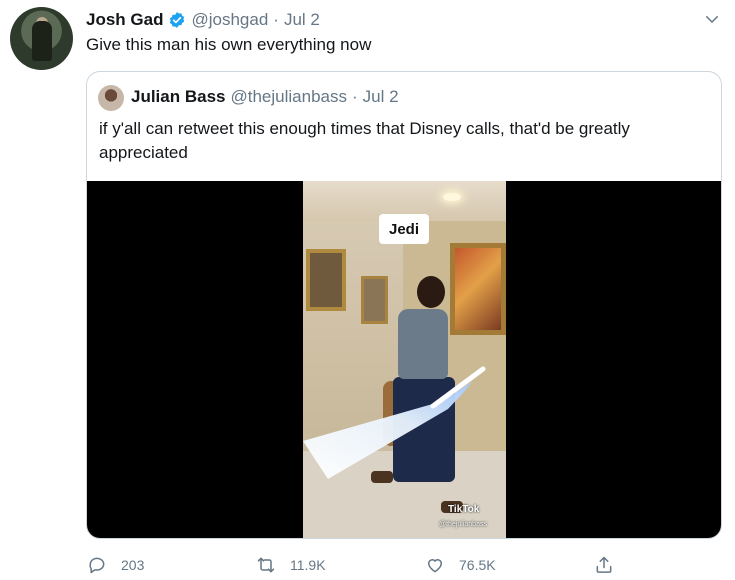 The image size is (735, 580). What do you see at coordinates (452, 197) in the screenshot?
I see `ceiling-light` at bounding box center [452, 197].